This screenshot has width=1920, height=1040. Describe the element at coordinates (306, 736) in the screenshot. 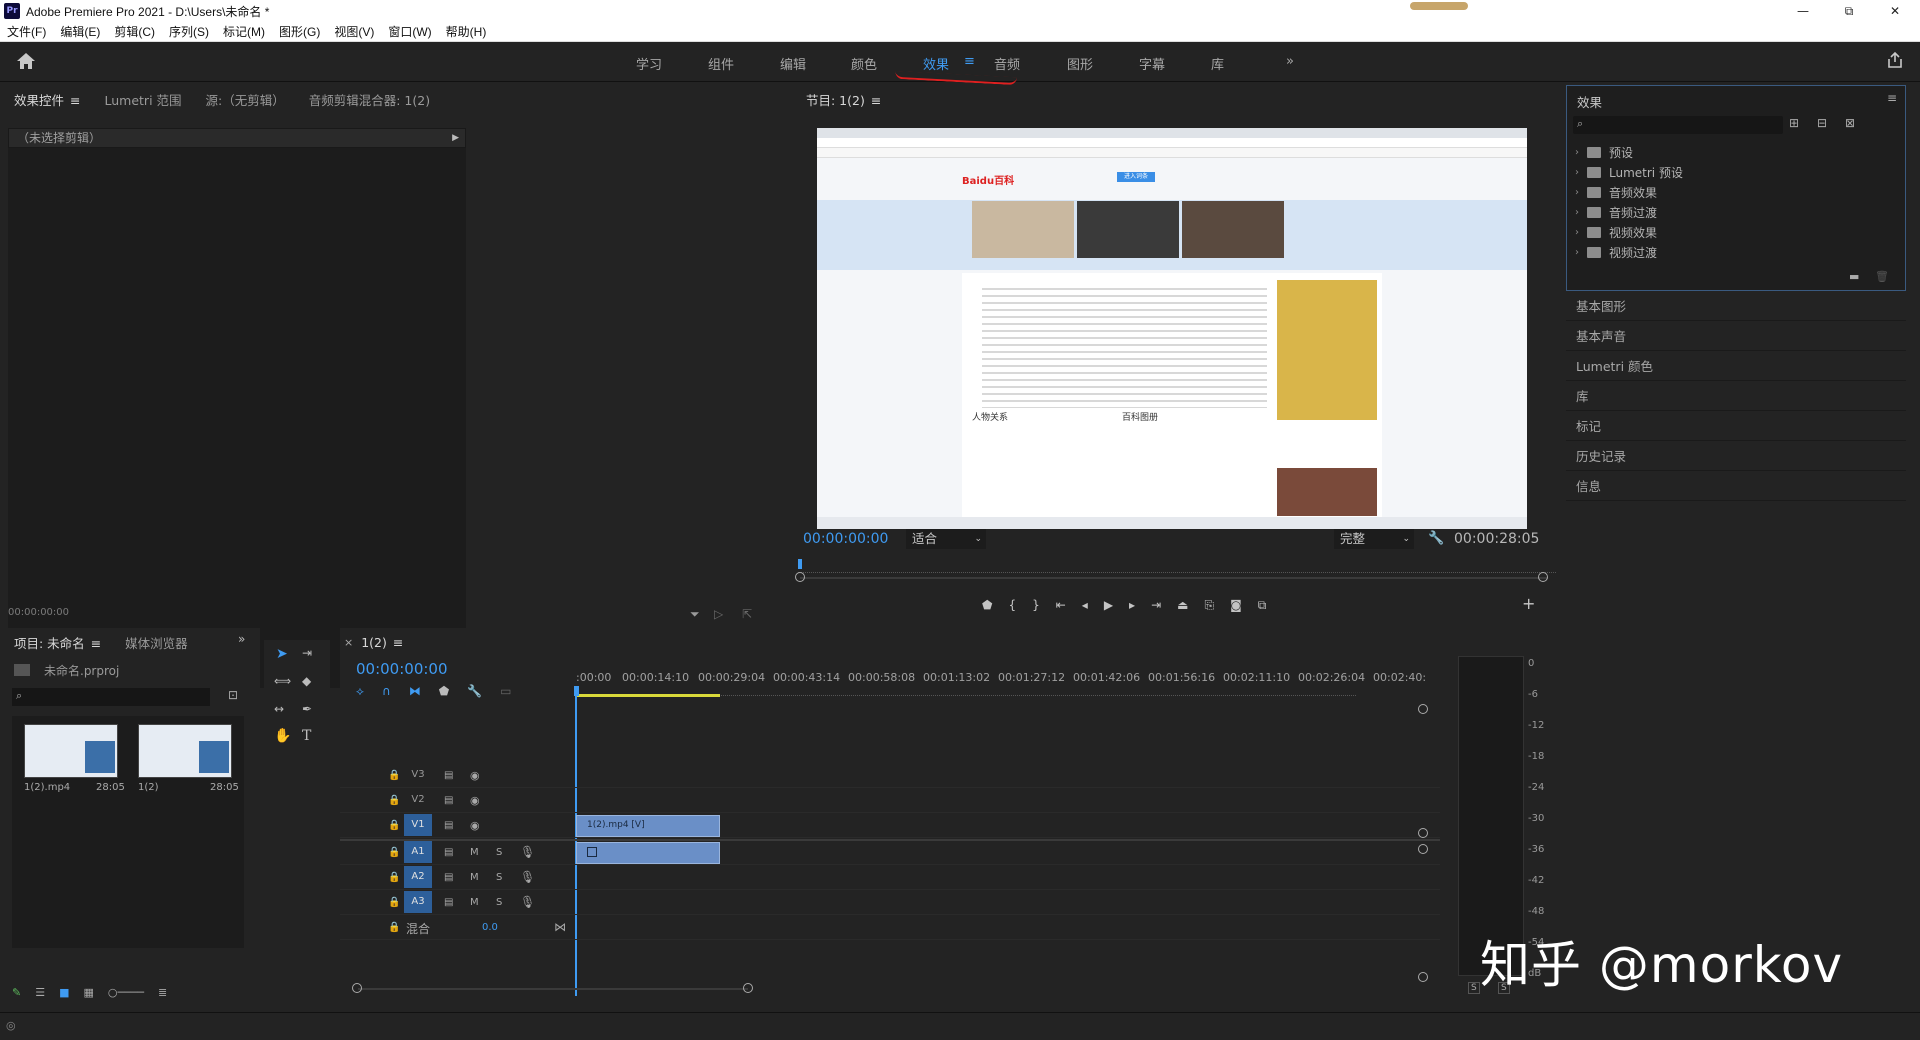

I see `type-tool-icon: T` at that location.